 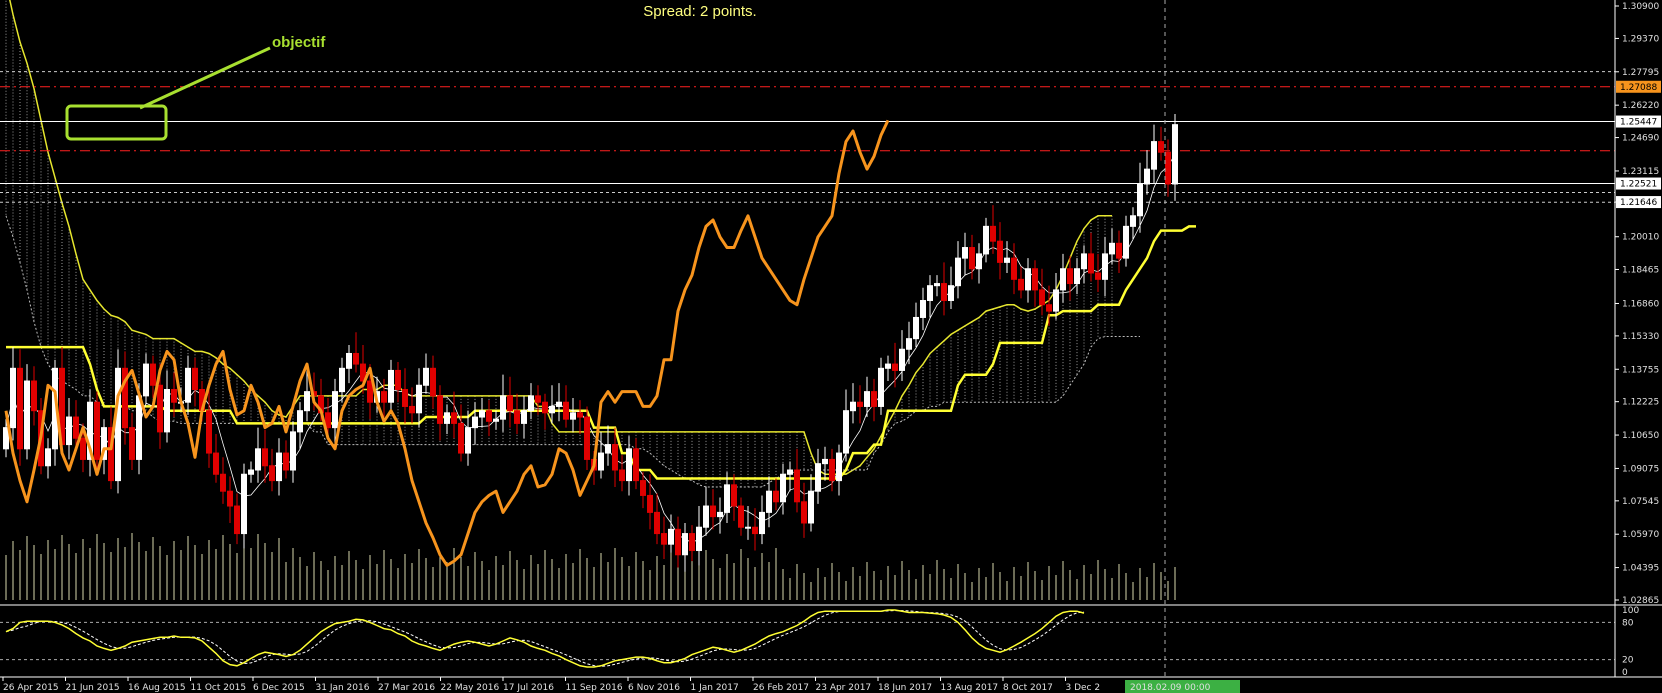 I want to click on price-tick-label: 1.12225, so click(x=1640, y=403).